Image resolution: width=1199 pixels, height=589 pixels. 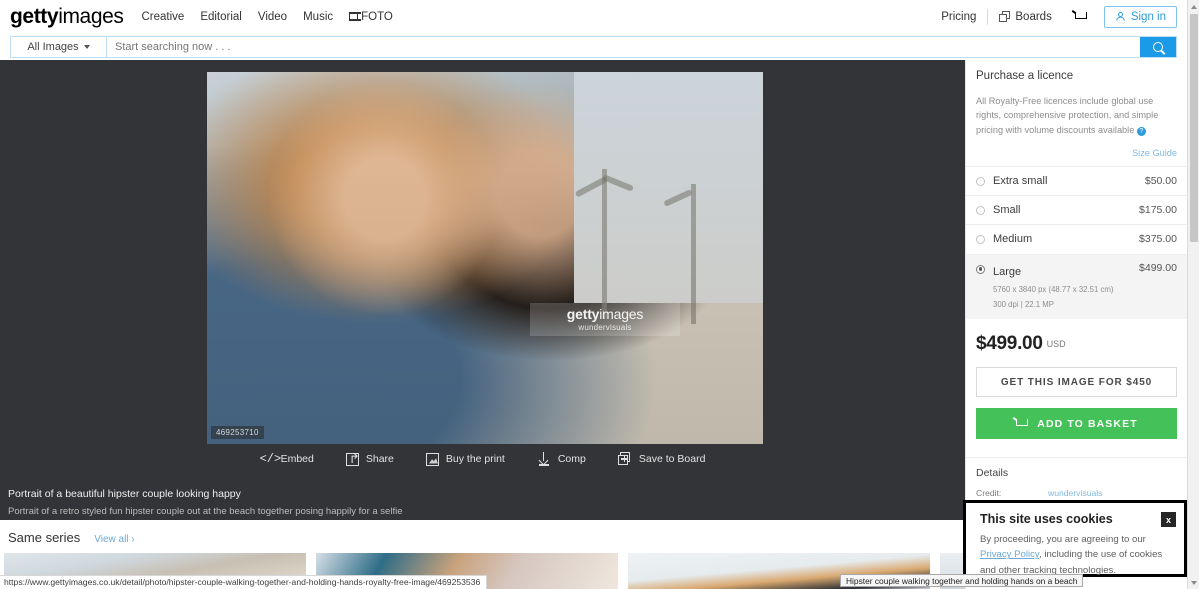 What do you see at coordinates (432, 459) in the screenshot?
I see `picture-frame-icon` at bounding box center [432, 459].